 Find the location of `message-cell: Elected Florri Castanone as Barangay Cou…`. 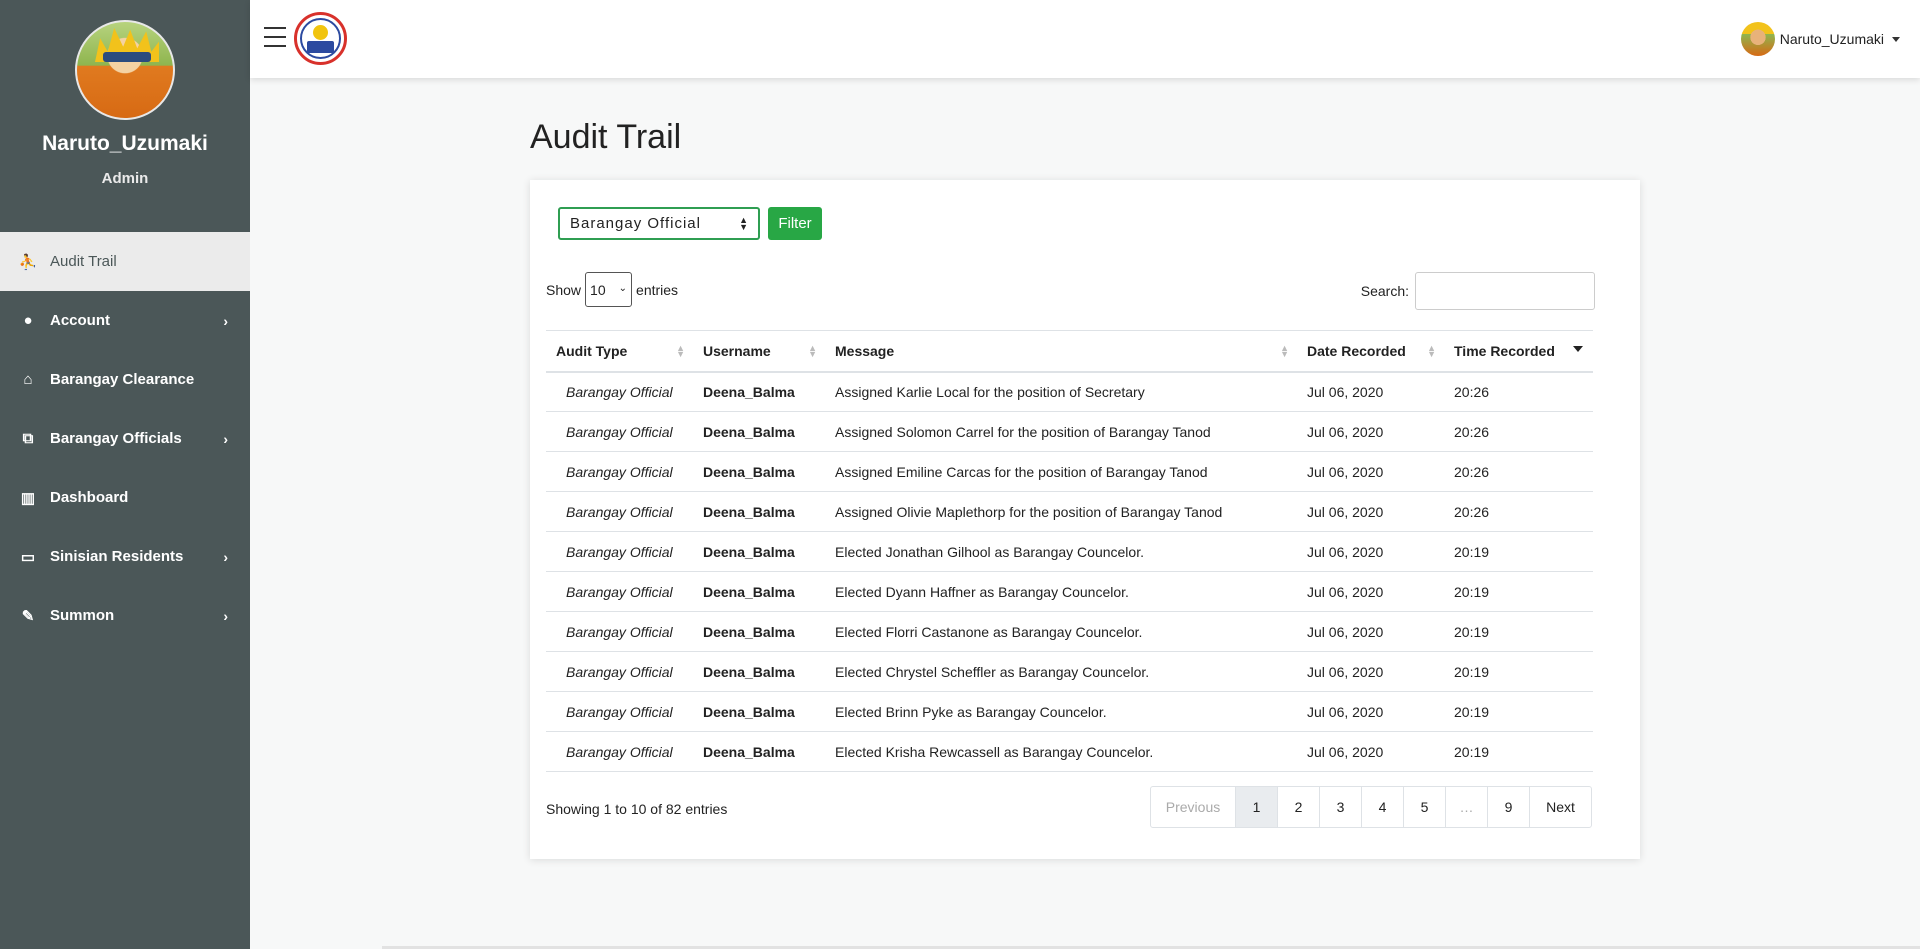

message-cell: Elected Florri Castanone as Barangay Cou… is located at coordinates (1061, 631).